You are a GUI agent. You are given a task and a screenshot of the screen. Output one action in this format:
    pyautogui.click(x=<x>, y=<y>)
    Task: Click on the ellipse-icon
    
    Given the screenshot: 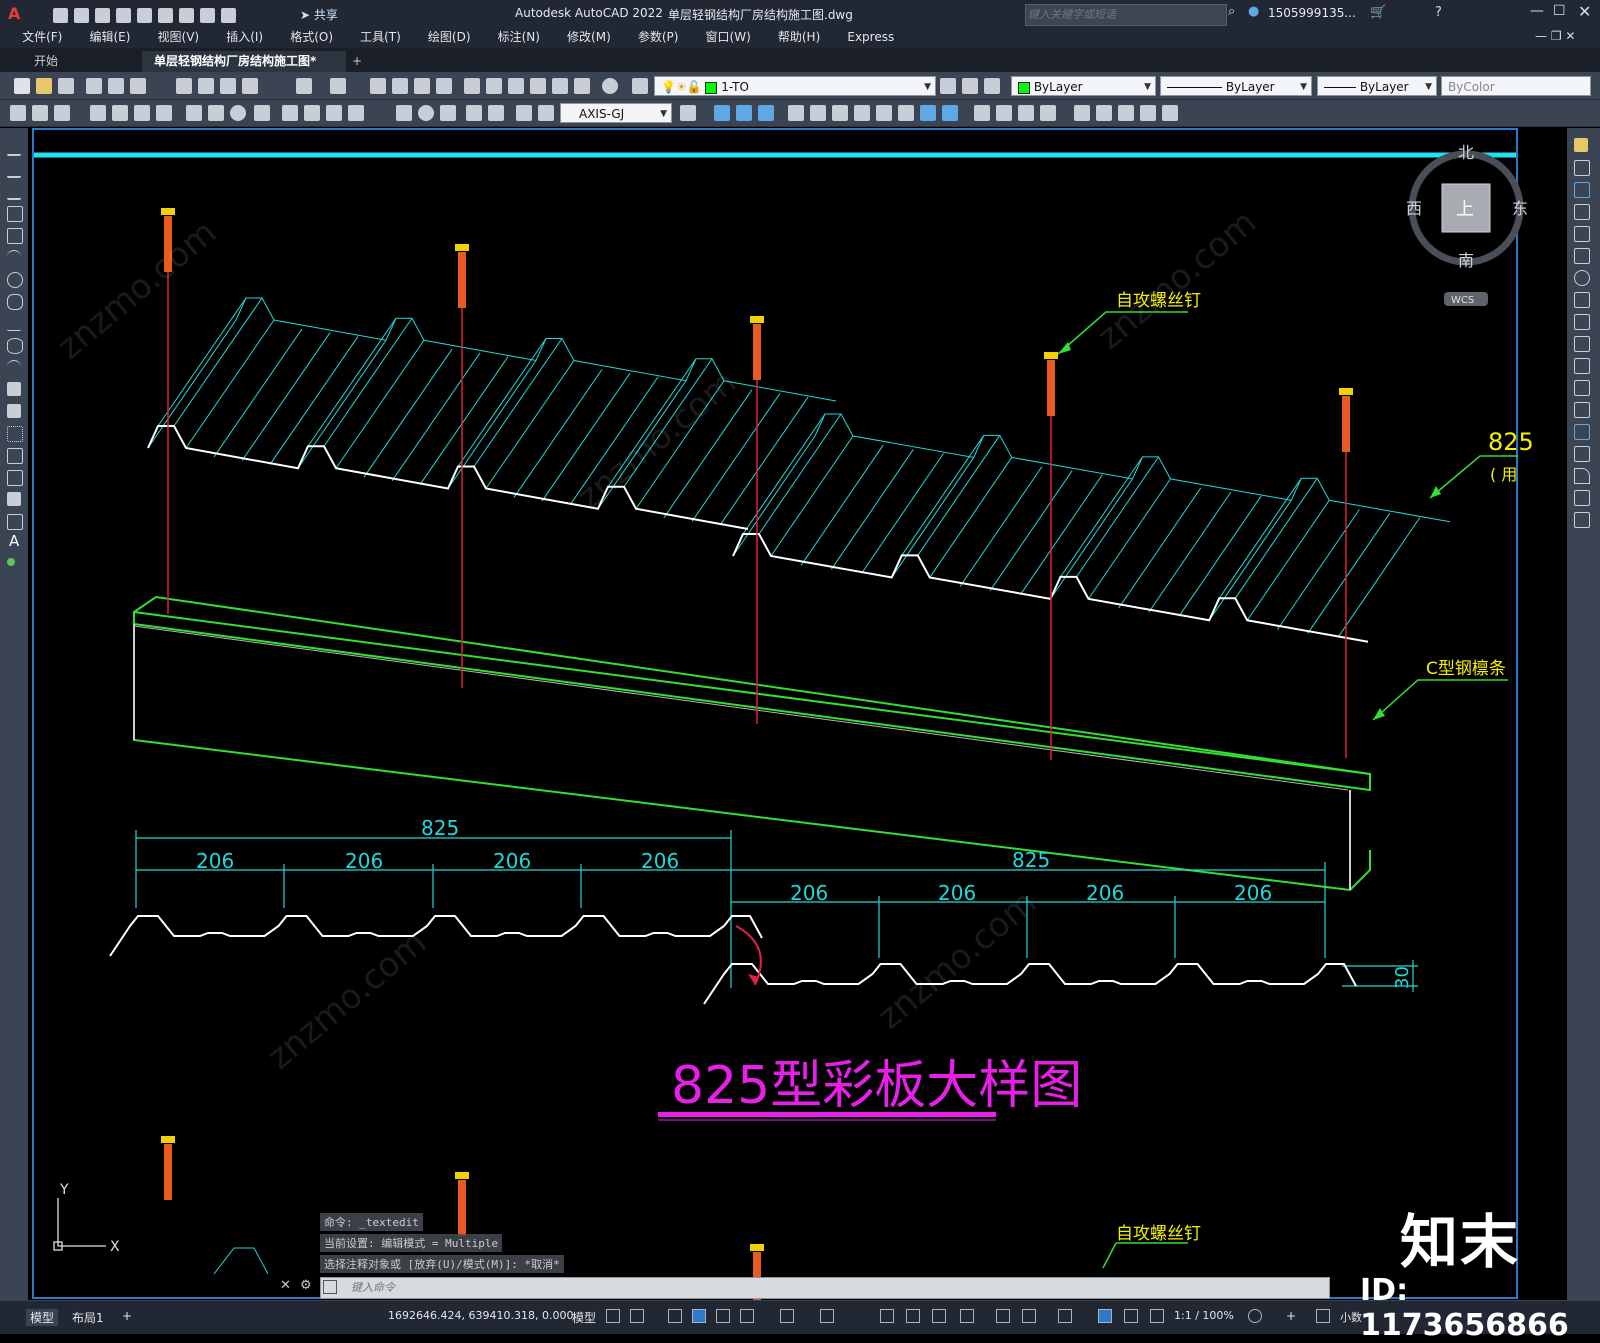 What is the action you would take?
    pyautogui.click(x=15, y=346)
    